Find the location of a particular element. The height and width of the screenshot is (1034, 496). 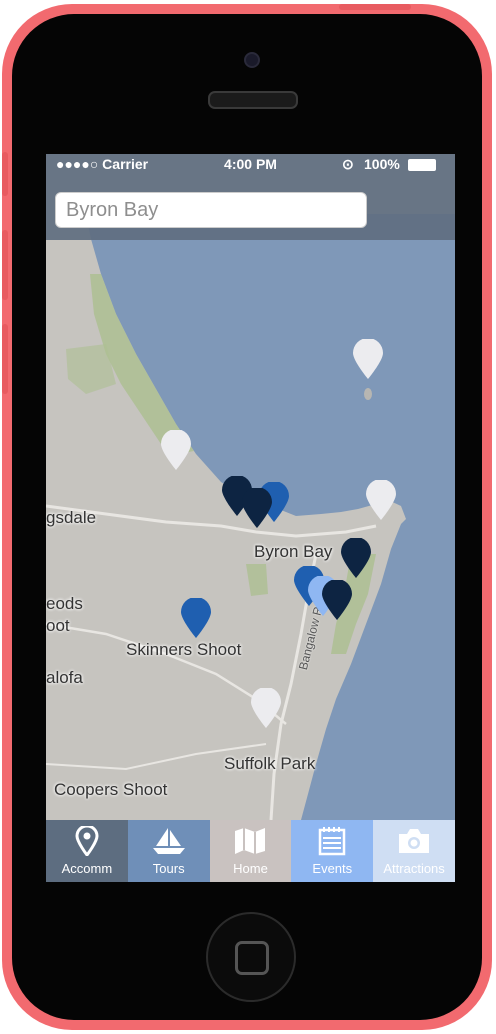

battery-percent: 100% is located at coordinates (382, 164).